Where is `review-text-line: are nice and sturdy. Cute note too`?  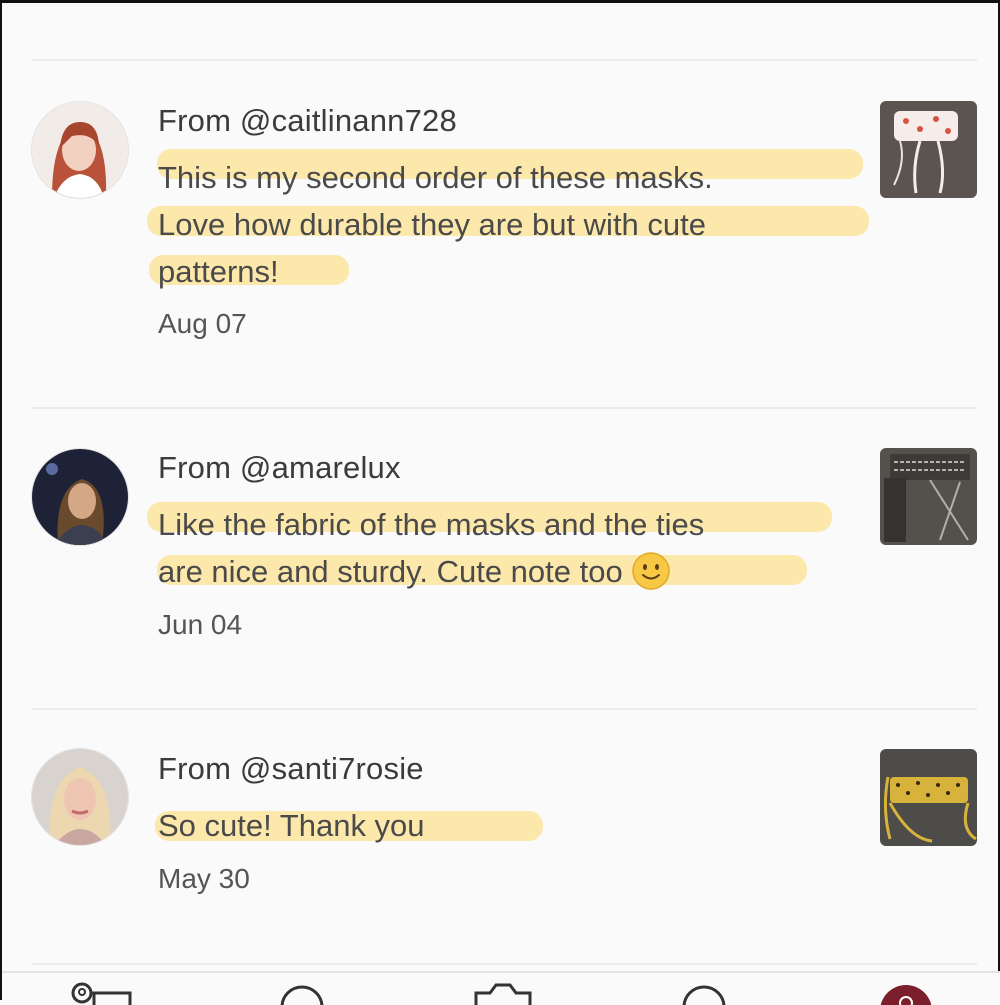
review-text-line: are nice and sturdy. Cute note too is located at coordinates (508, 571).